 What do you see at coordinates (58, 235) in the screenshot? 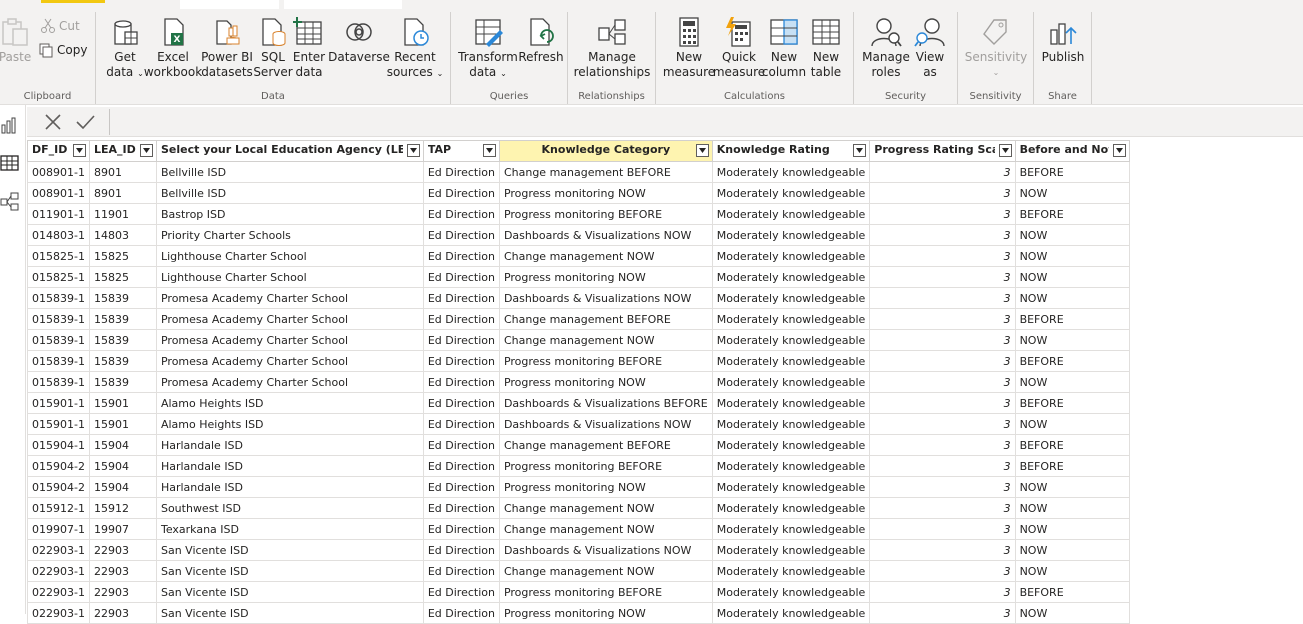
I see `table-cell: 014803-1` at bounding box center [58, 235].